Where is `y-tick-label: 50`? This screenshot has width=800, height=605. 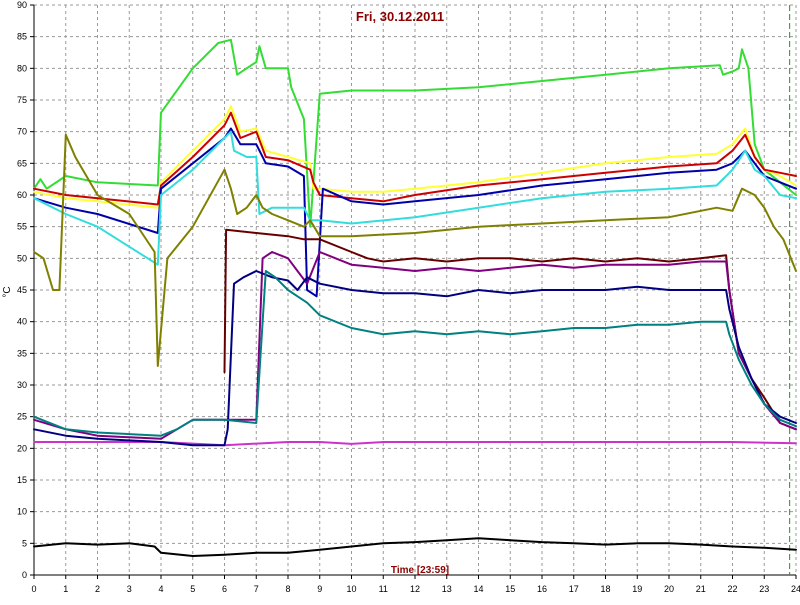
y-tick-label: 50 is located at coordinates (22, 258).